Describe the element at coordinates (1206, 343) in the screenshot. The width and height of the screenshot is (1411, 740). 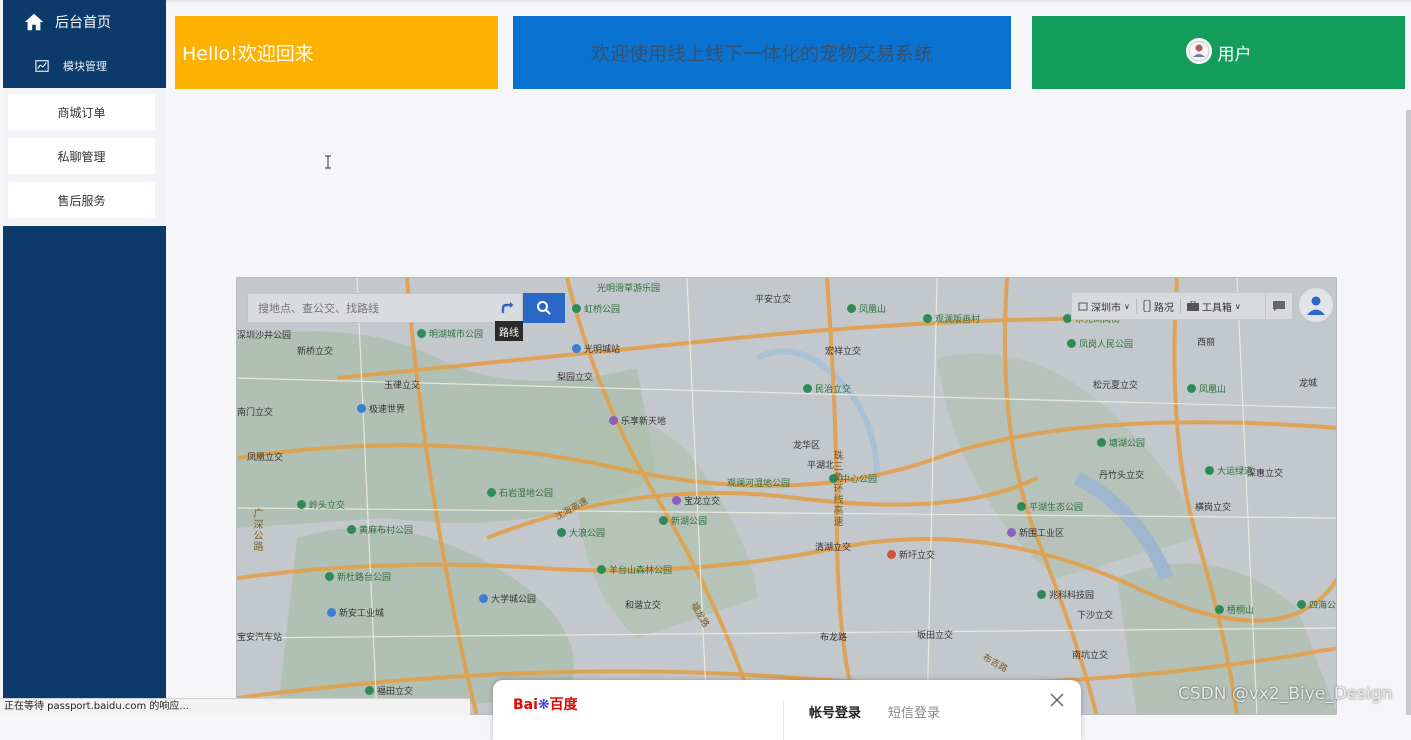
I see `map-label: 西丽` at that location.